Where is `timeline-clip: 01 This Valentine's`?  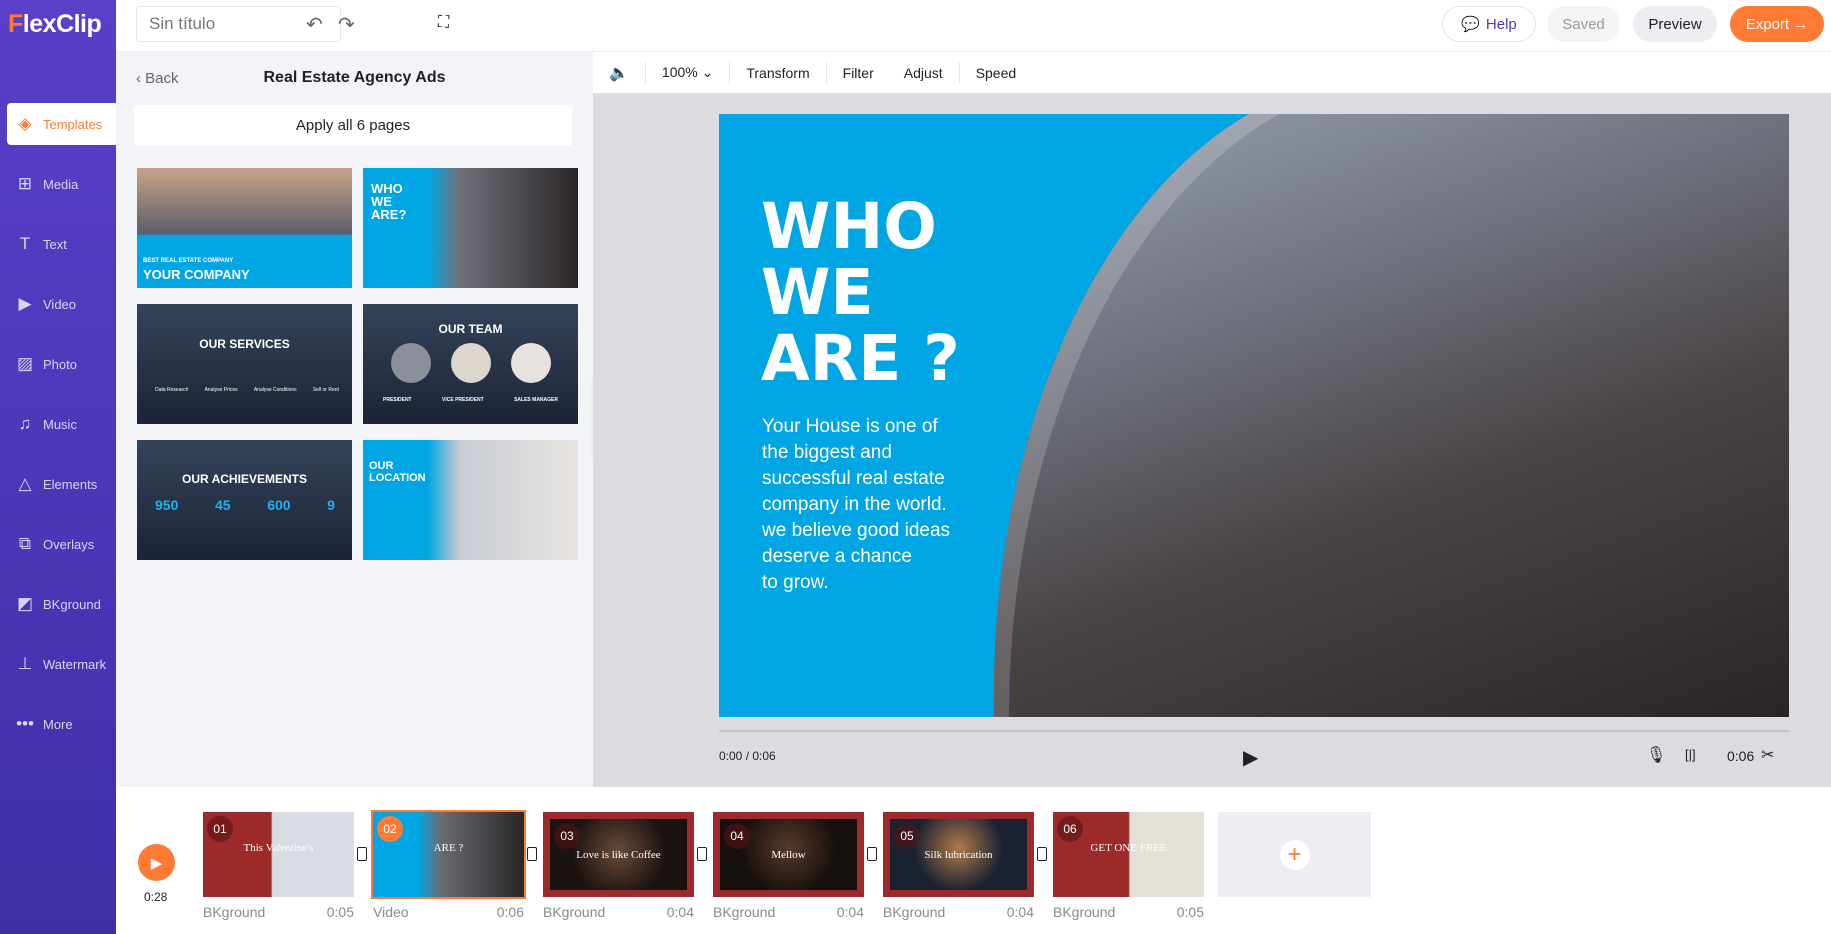
timeline-clip: 01 This Valentine's is located at coordinates (278, 854).